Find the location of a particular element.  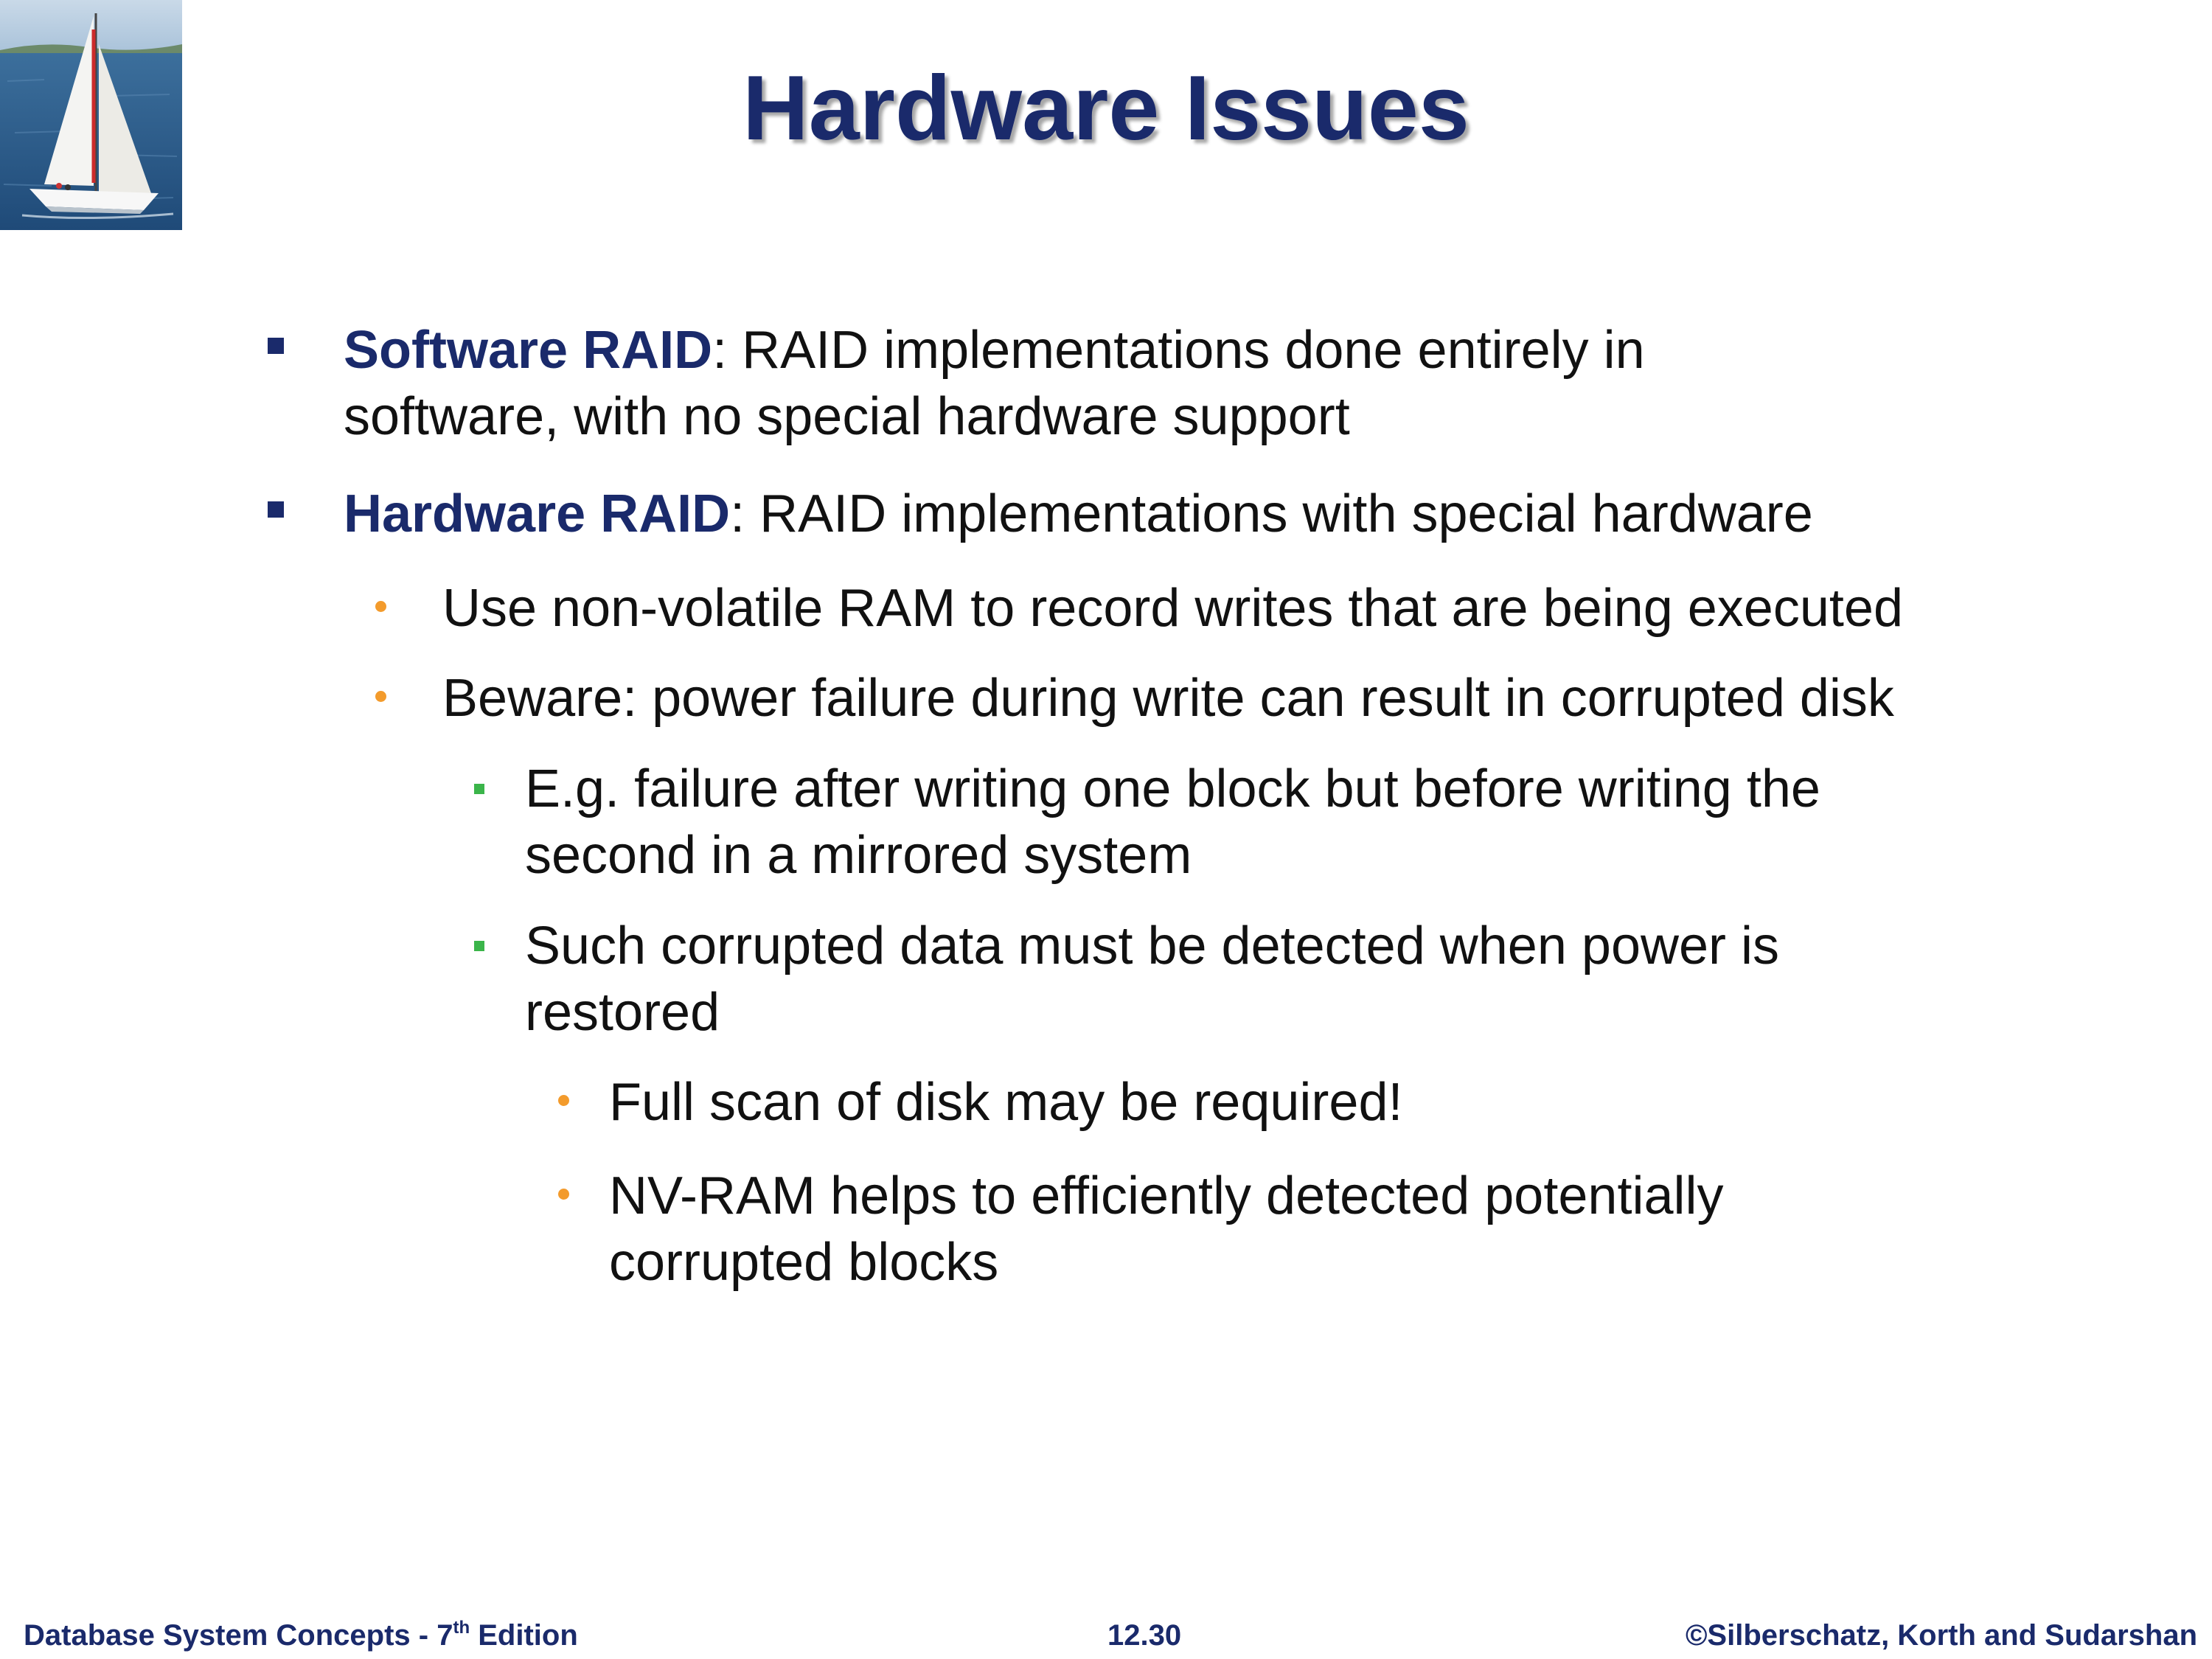

example-line2: second in a mirrored system is located at coordinates (858, 855).